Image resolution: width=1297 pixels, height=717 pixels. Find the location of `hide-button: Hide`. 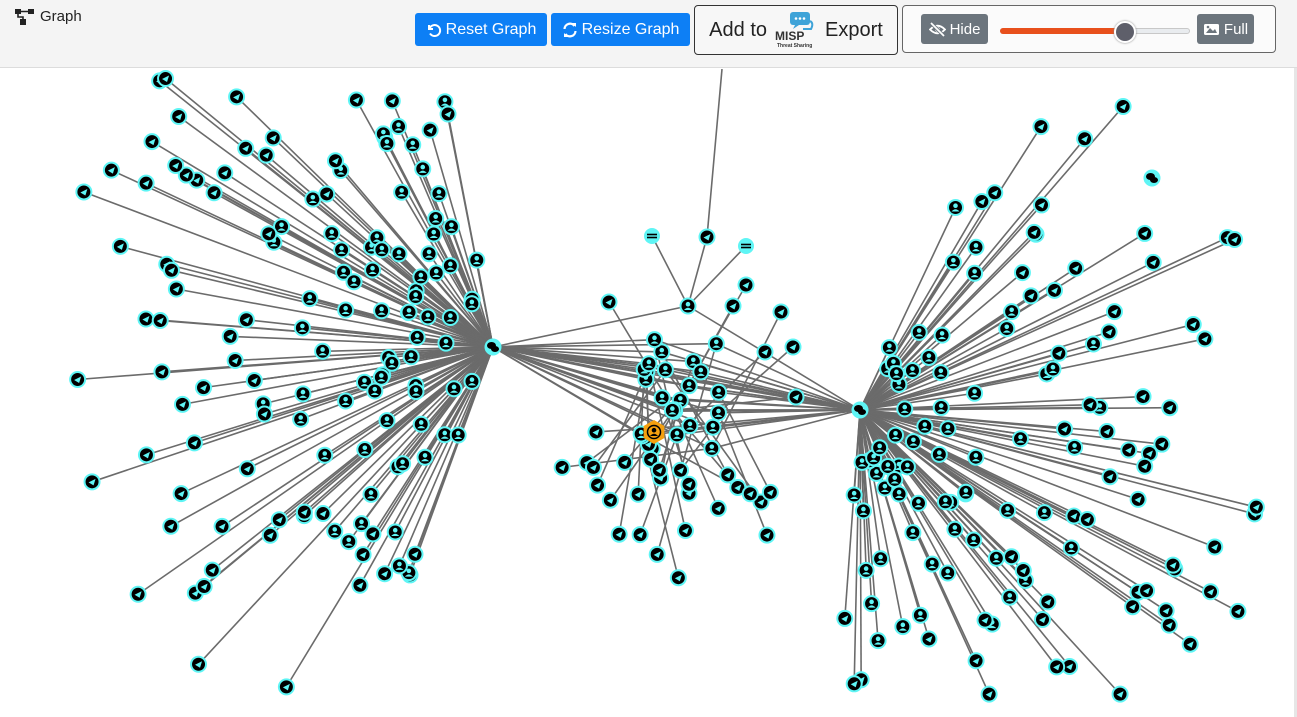

hide-button: Hide is located at coordinates (954, 29).